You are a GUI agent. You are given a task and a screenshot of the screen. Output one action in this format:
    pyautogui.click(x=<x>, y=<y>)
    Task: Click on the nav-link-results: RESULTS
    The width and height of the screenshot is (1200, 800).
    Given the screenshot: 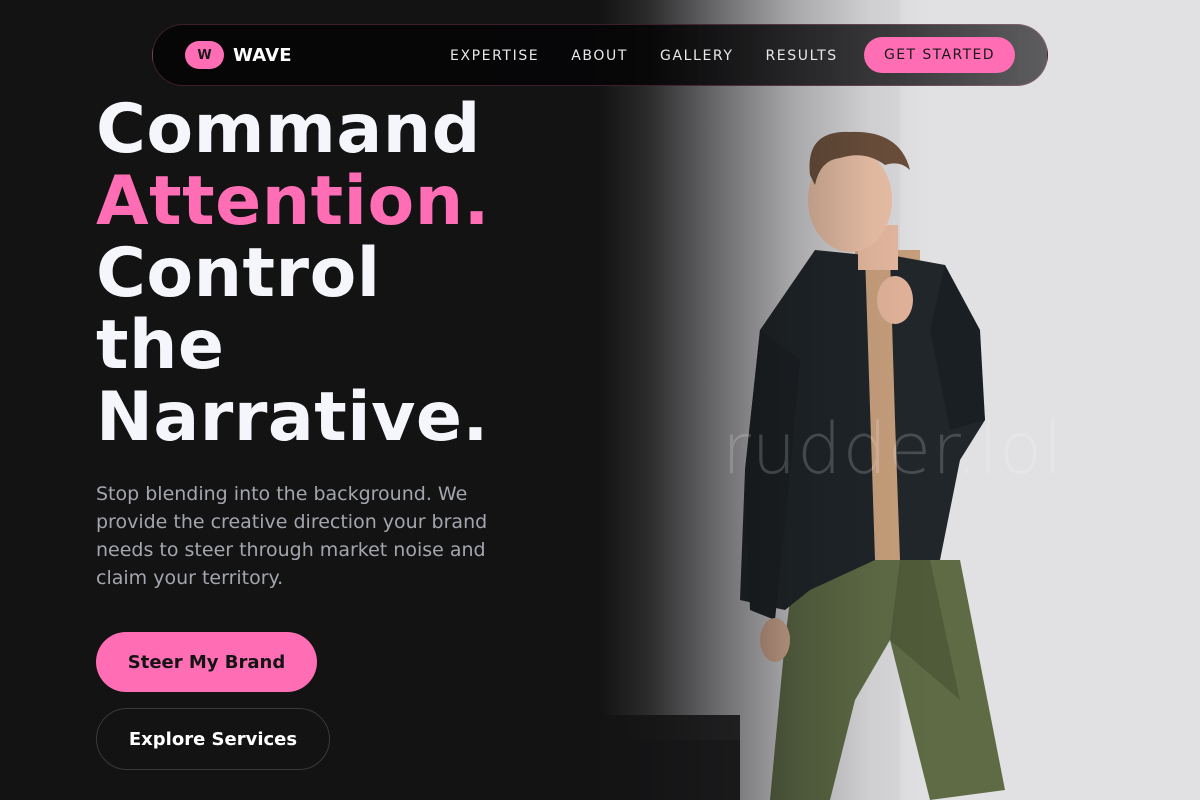 What is the action you would take?
    pyautogui.click(x=801, y=56)
    